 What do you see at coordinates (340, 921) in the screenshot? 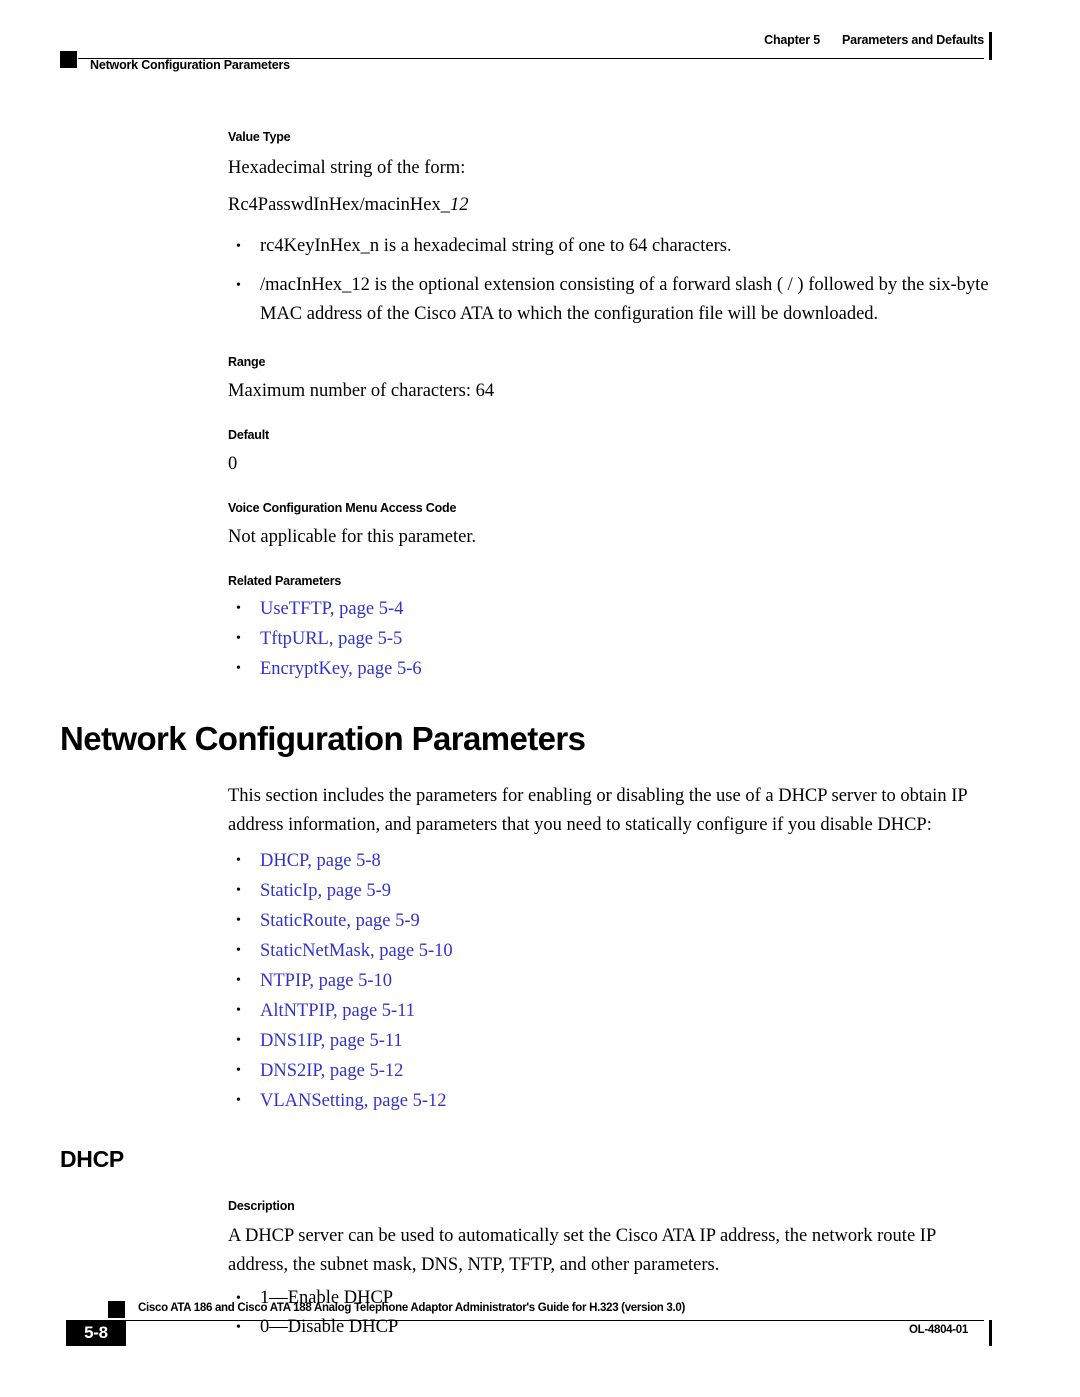
I see `cross-reference-link: StaticRoute, page 5-9` at bounding box center [340, 921].